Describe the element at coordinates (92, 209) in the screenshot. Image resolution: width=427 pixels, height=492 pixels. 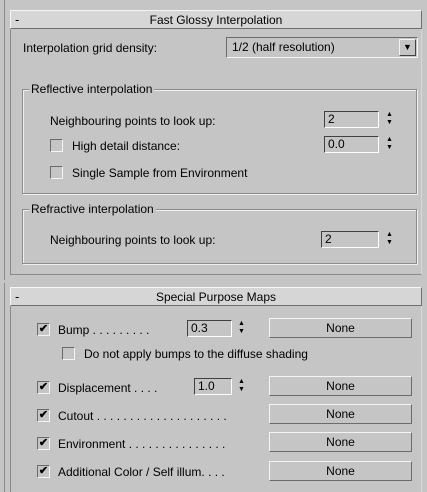
I see `group-legend: Refractive interpolation` at that location.